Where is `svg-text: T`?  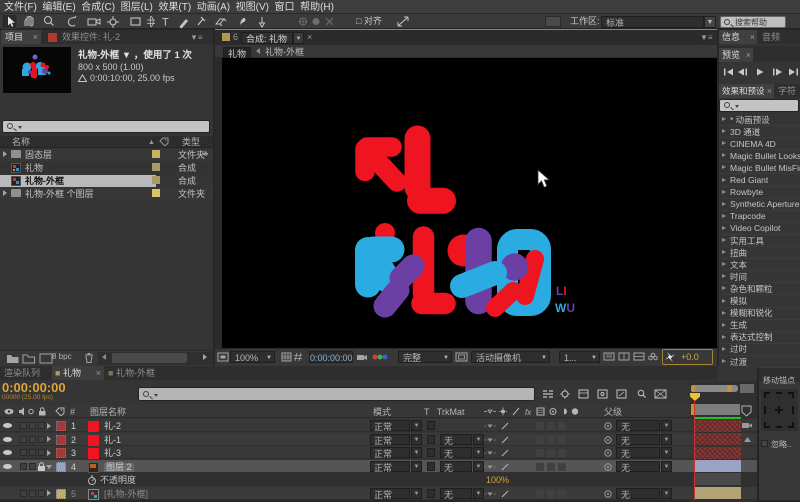
svg-text: T is located at coordinates (165, 23).